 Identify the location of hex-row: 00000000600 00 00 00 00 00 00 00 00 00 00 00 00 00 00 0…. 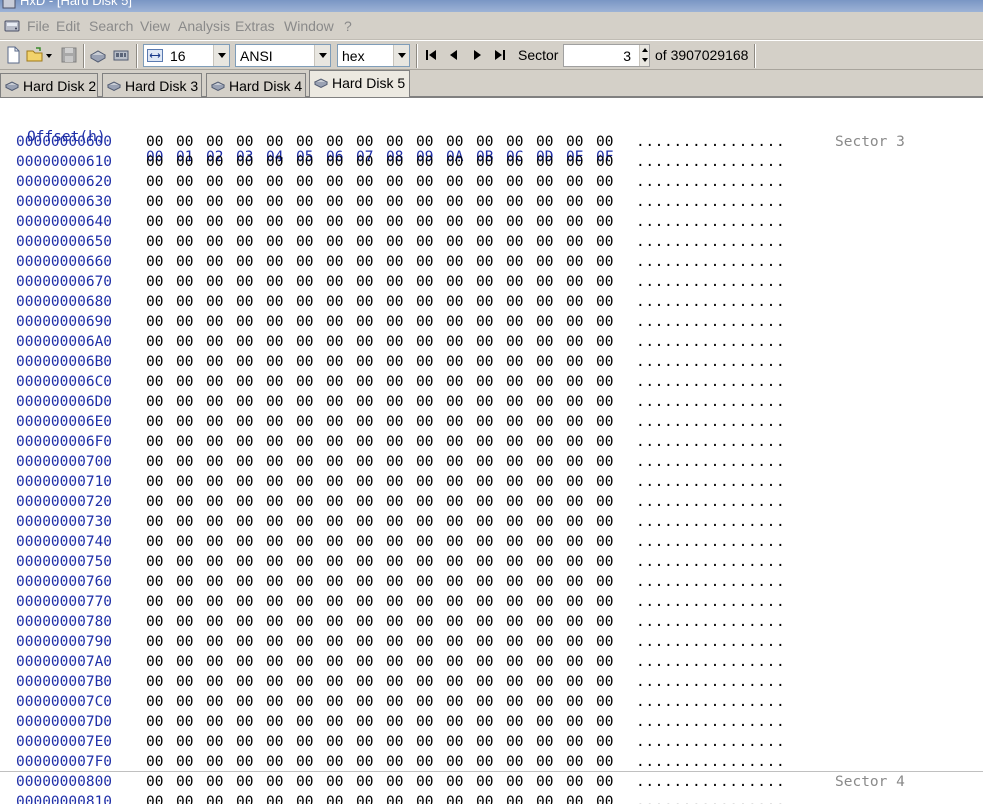
(491, 142).